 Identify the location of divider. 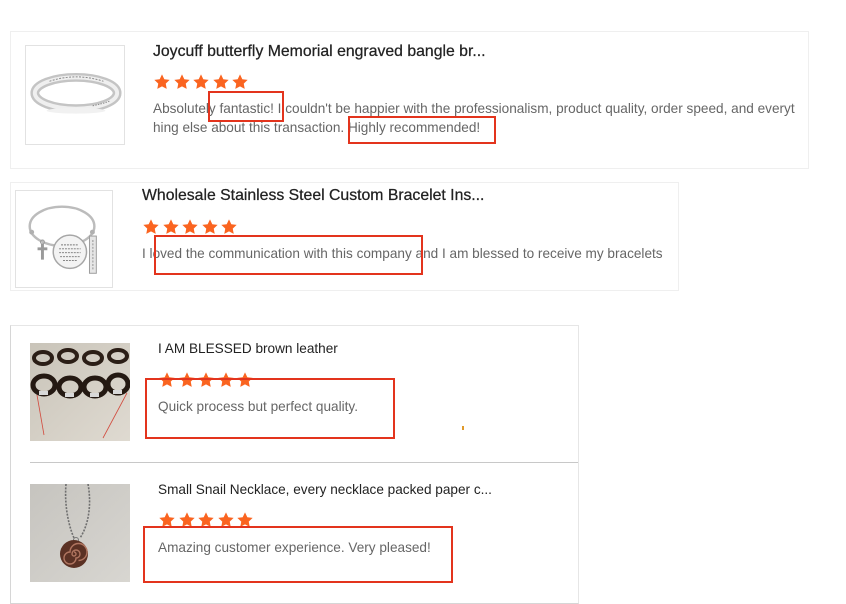
(304, 462).